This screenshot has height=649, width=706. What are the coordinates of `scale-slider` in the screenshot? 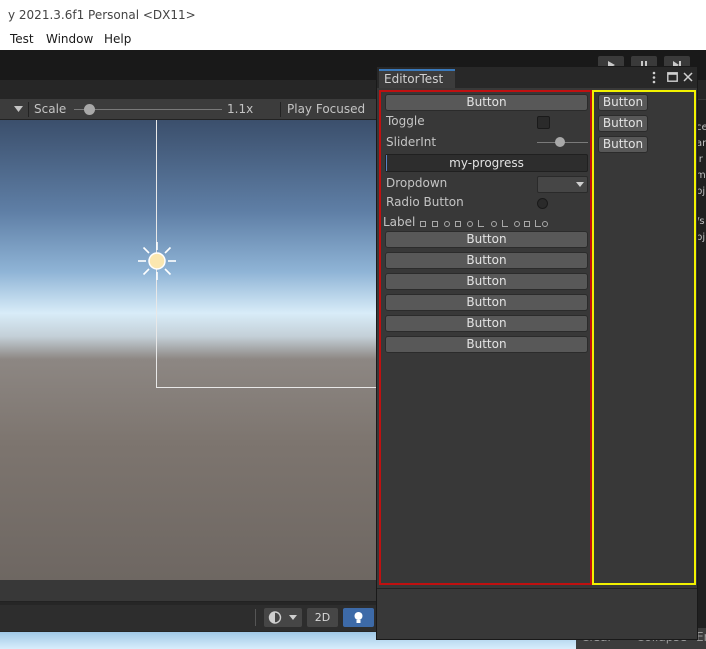 It's located at (148, 109).